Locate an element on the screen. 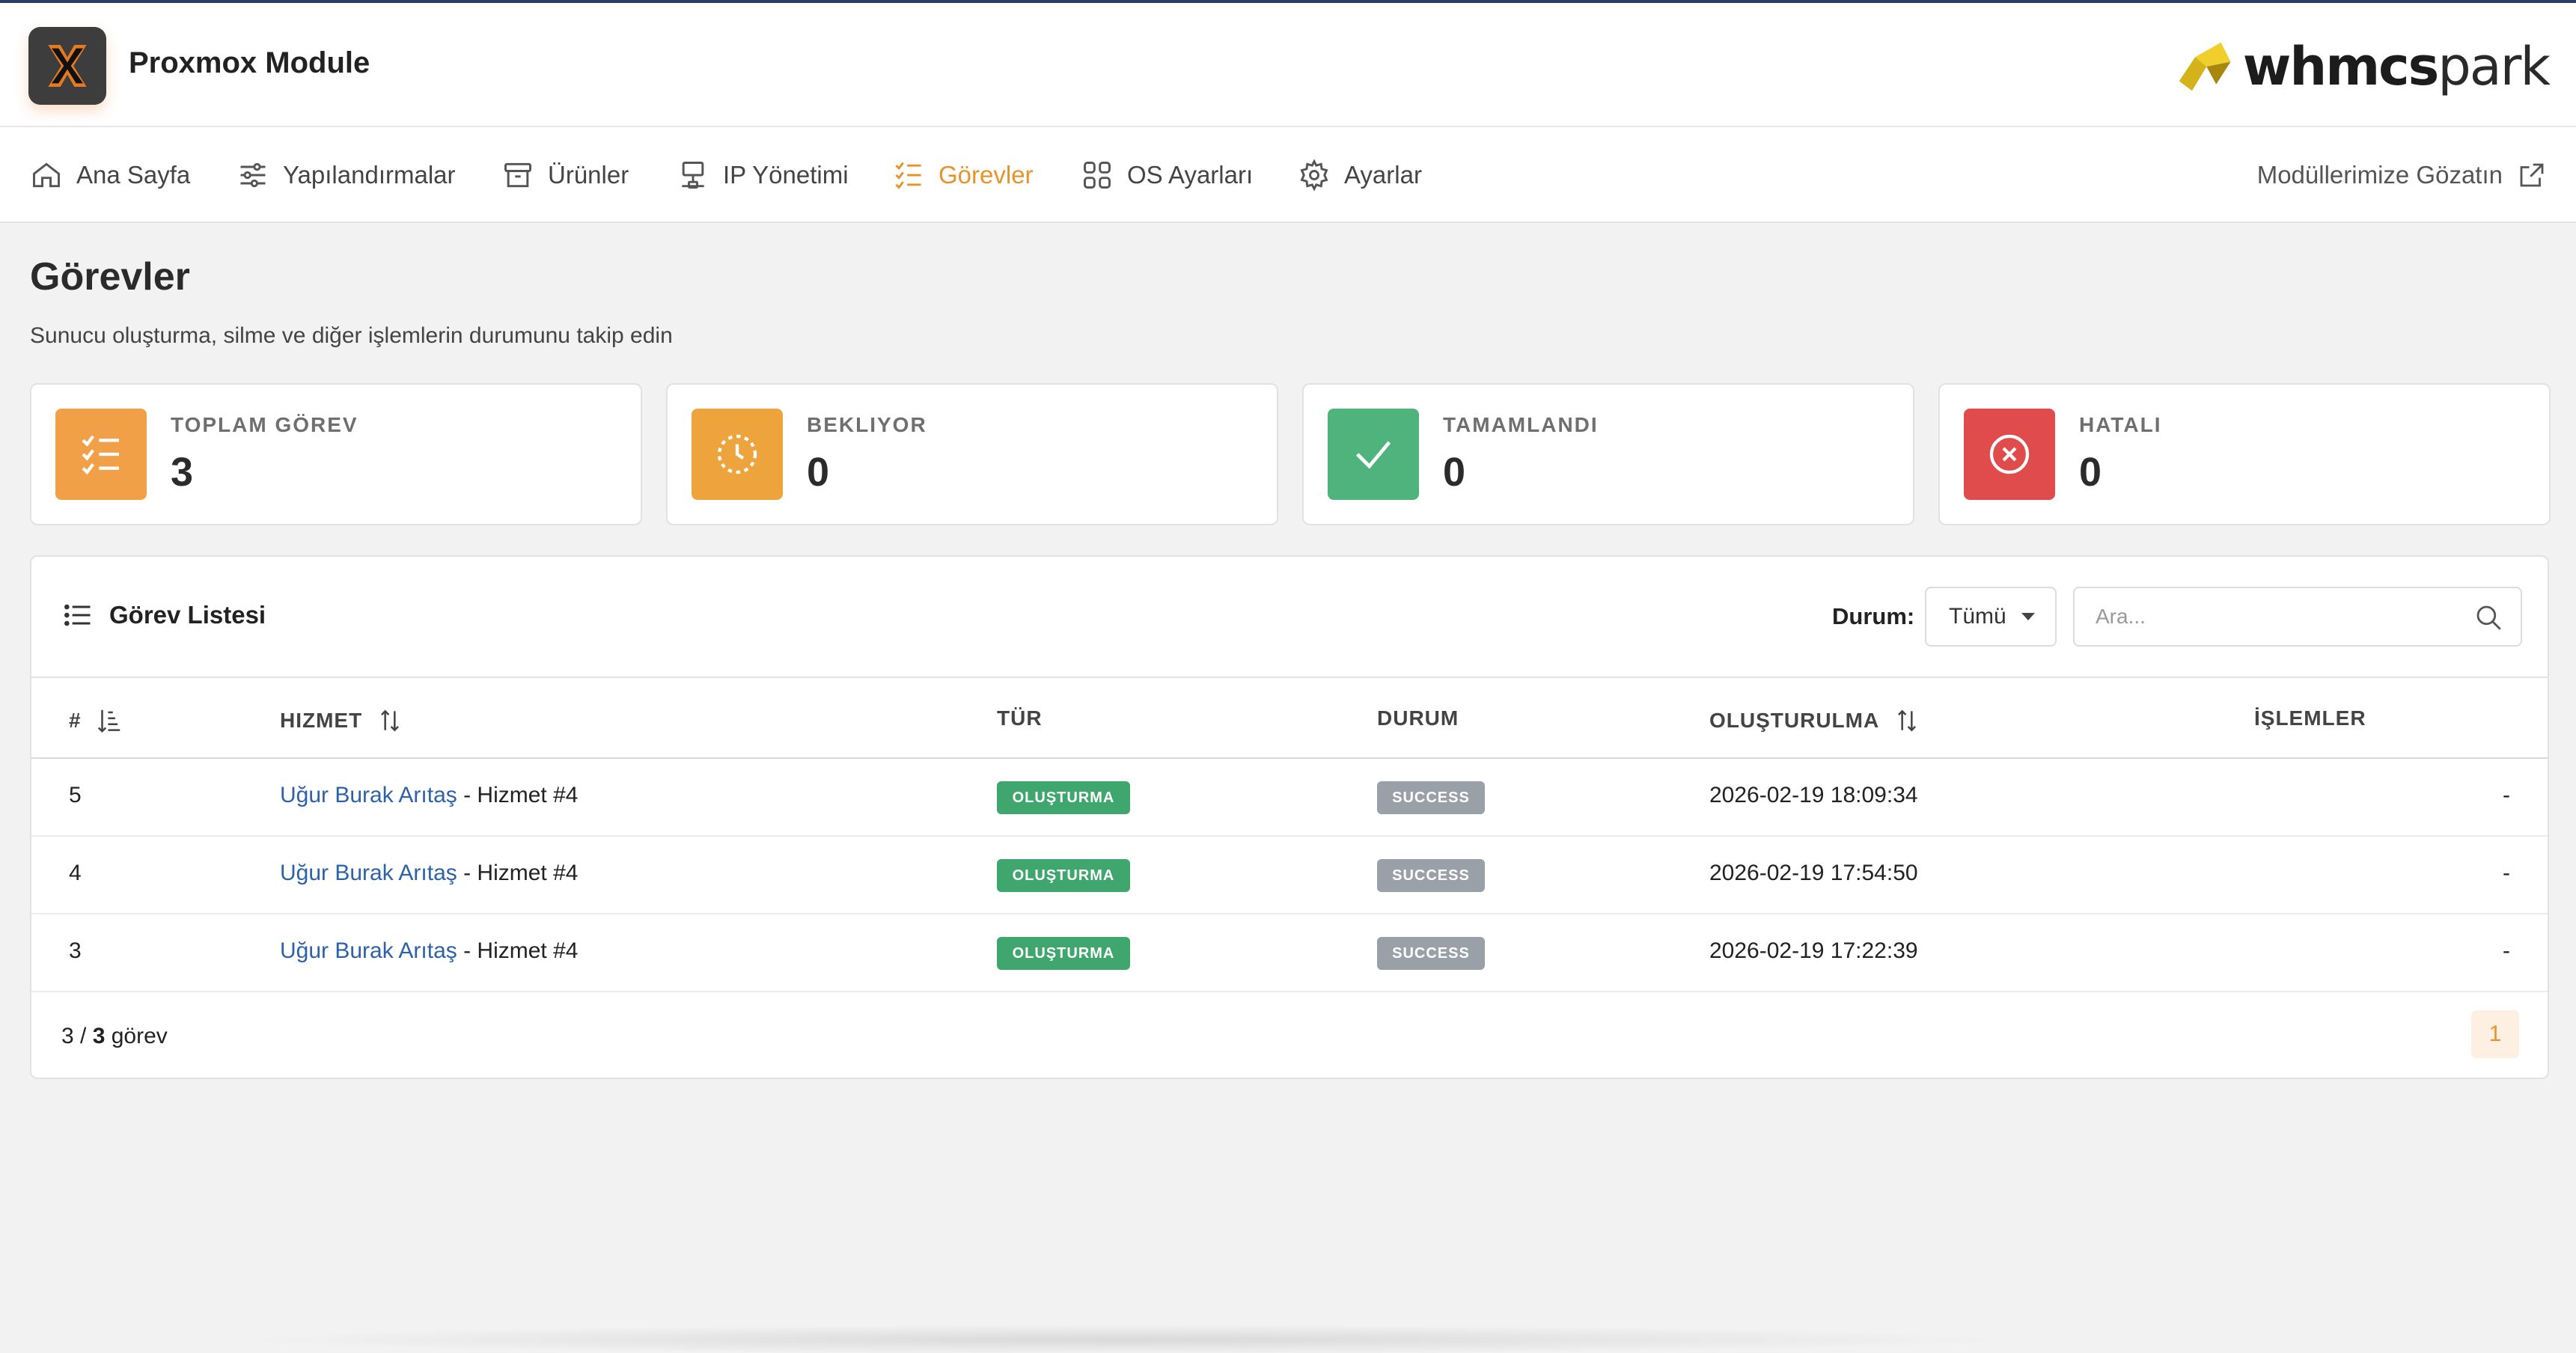 This screenshot has width=2576, height=1353. nav-item-ana-sayfa: Ana Sayfa is located at coordinates (110, 175).